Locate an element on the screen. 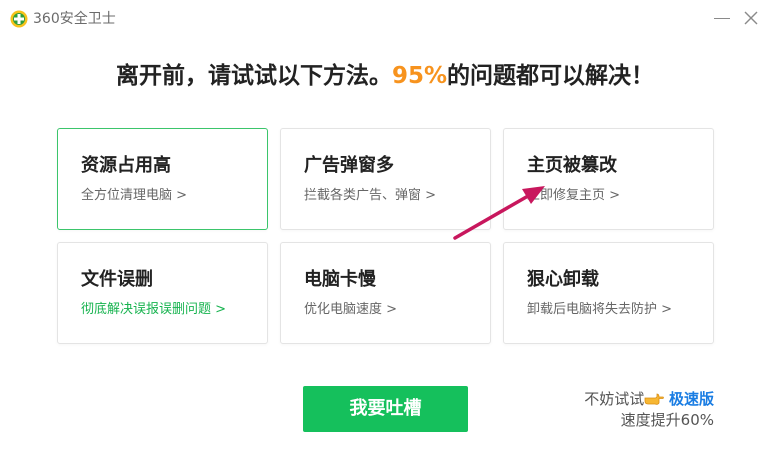 This screenshot has height=459, width=770. card-link: 卸载后电脑将失去防护 > is located at coordinates (599, 310).